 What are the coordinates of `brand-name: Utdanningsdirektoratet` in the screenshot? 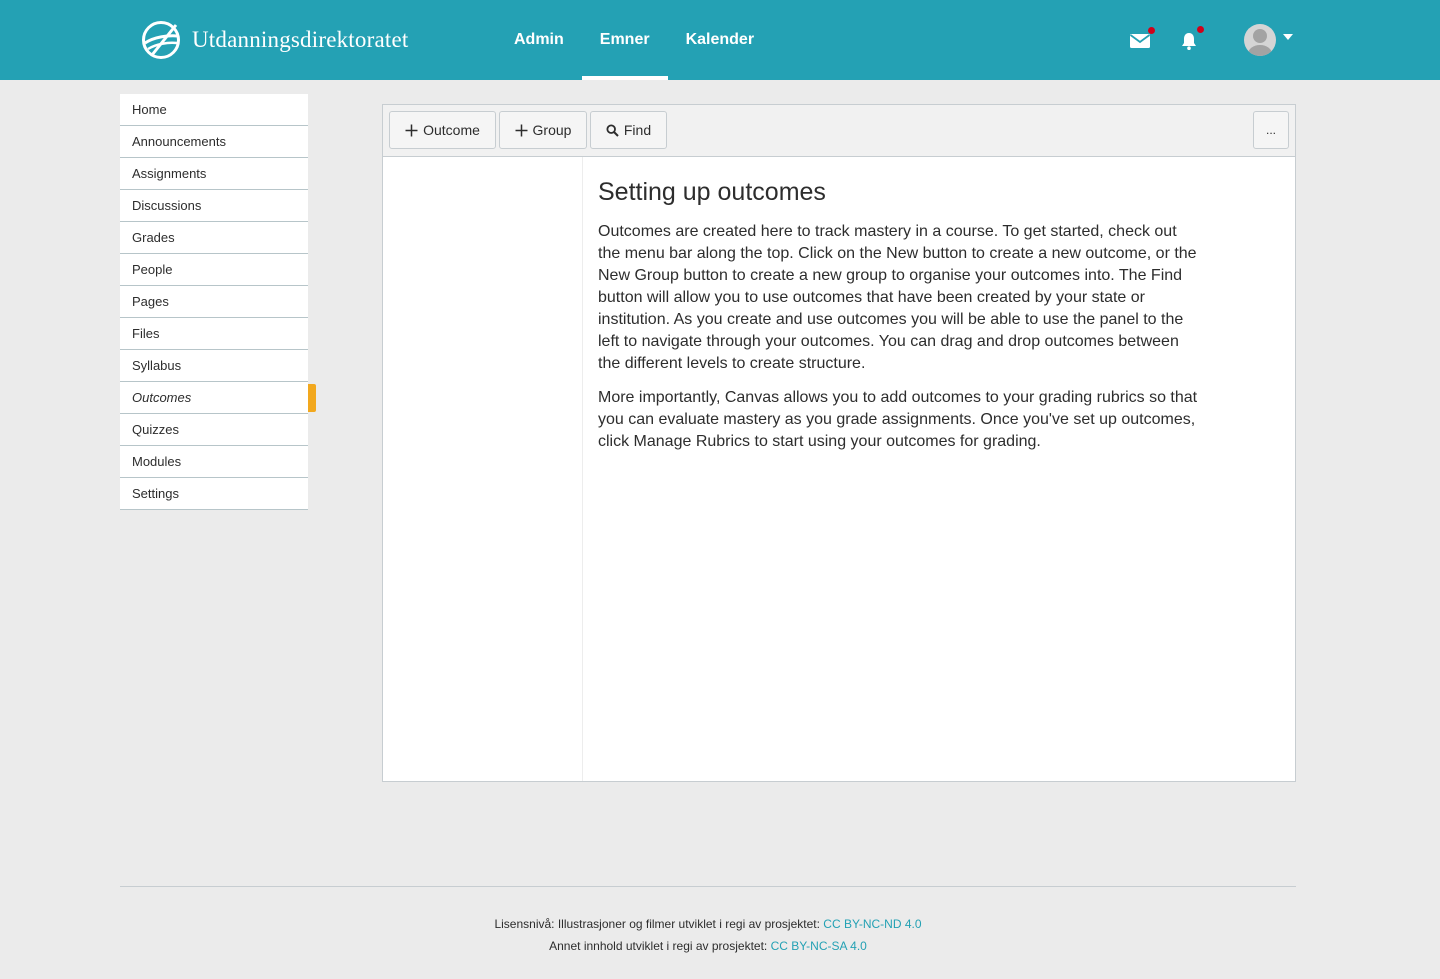 It's located at (300, 39).